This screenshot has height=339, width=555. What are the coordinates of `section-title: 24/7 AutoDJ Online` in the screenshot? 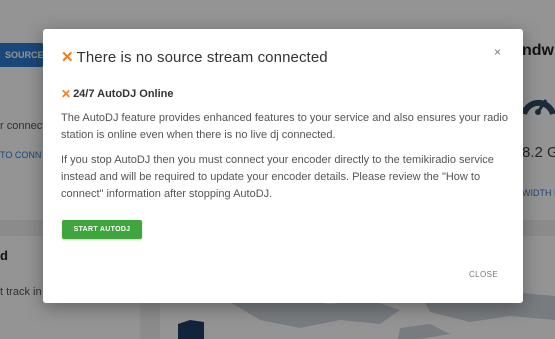 It's located at (123, 94).